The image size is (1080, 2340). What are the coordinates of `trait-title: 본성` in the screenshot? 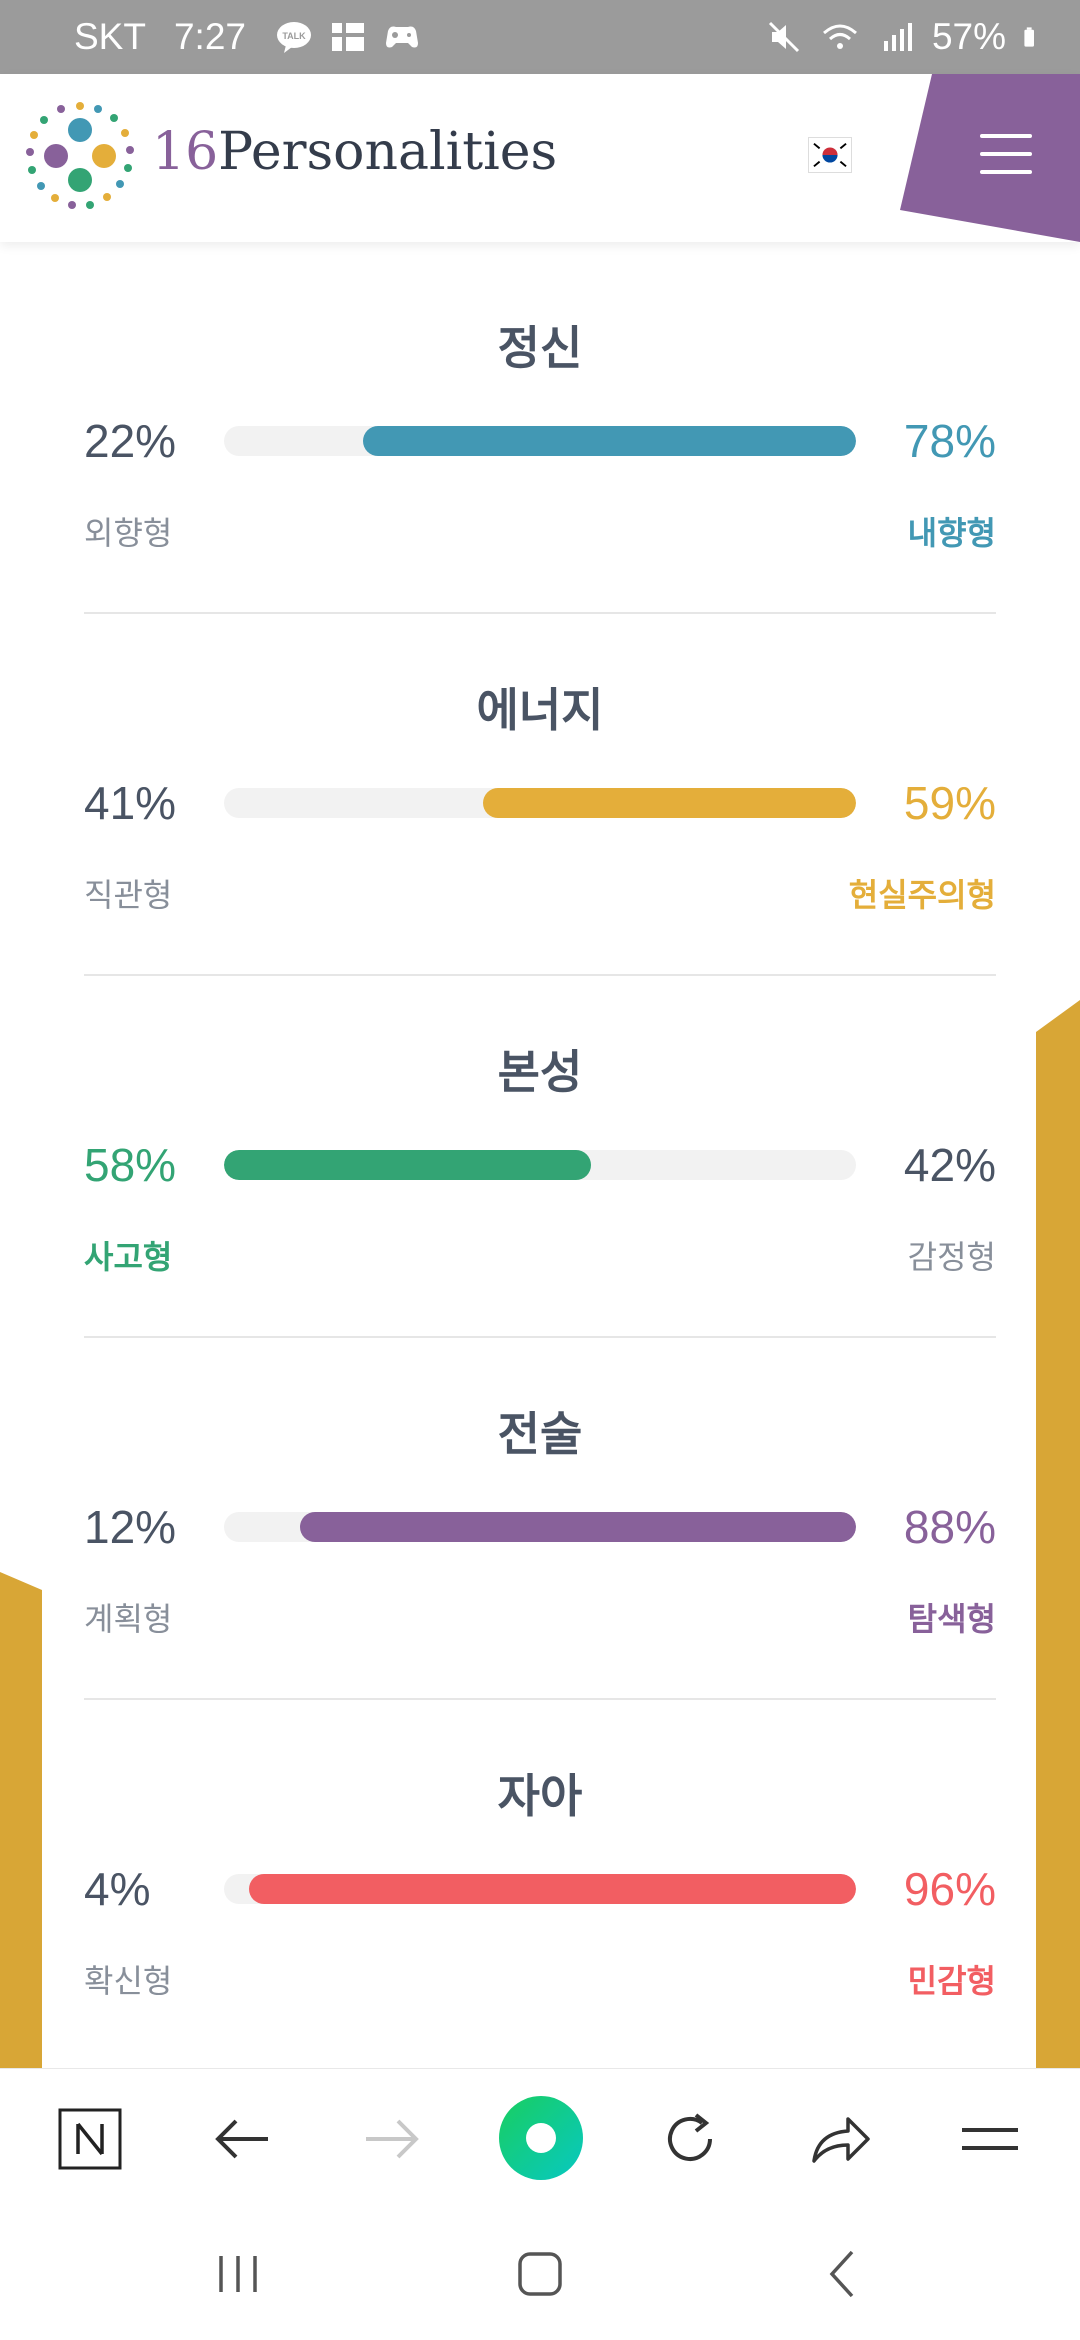 It's located at (540, 1072).